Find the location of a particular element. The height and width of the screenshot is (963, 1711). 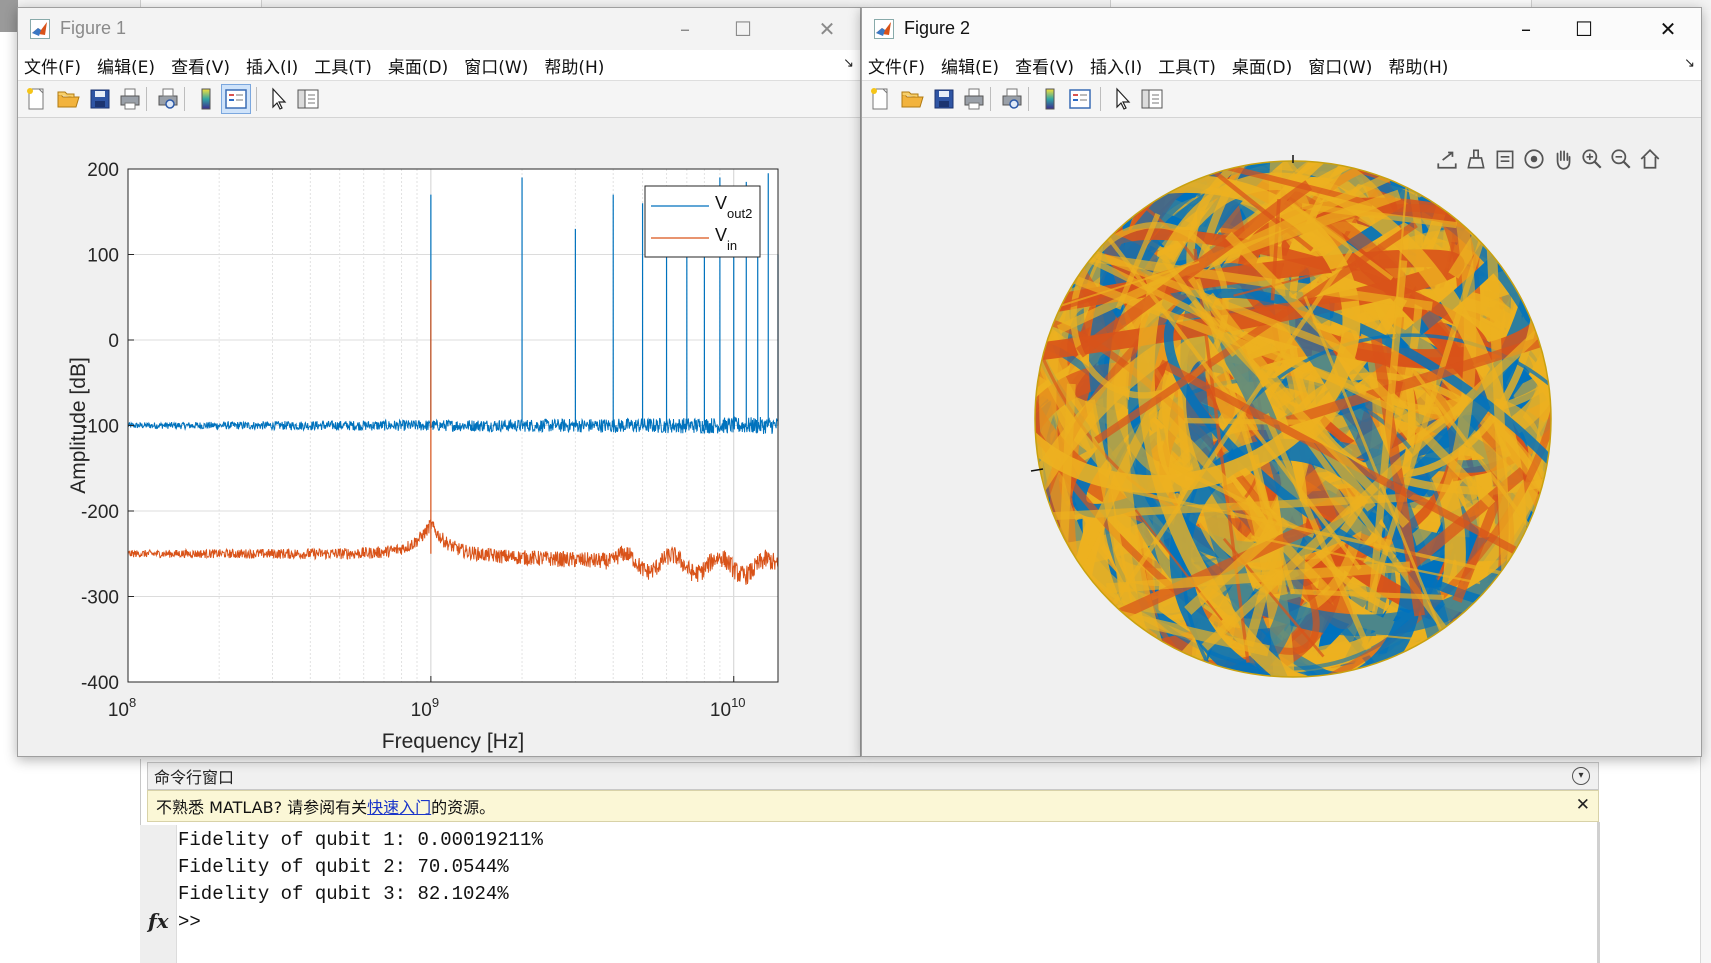

window-title: Figure 1 is located at coordinates (93, 28).